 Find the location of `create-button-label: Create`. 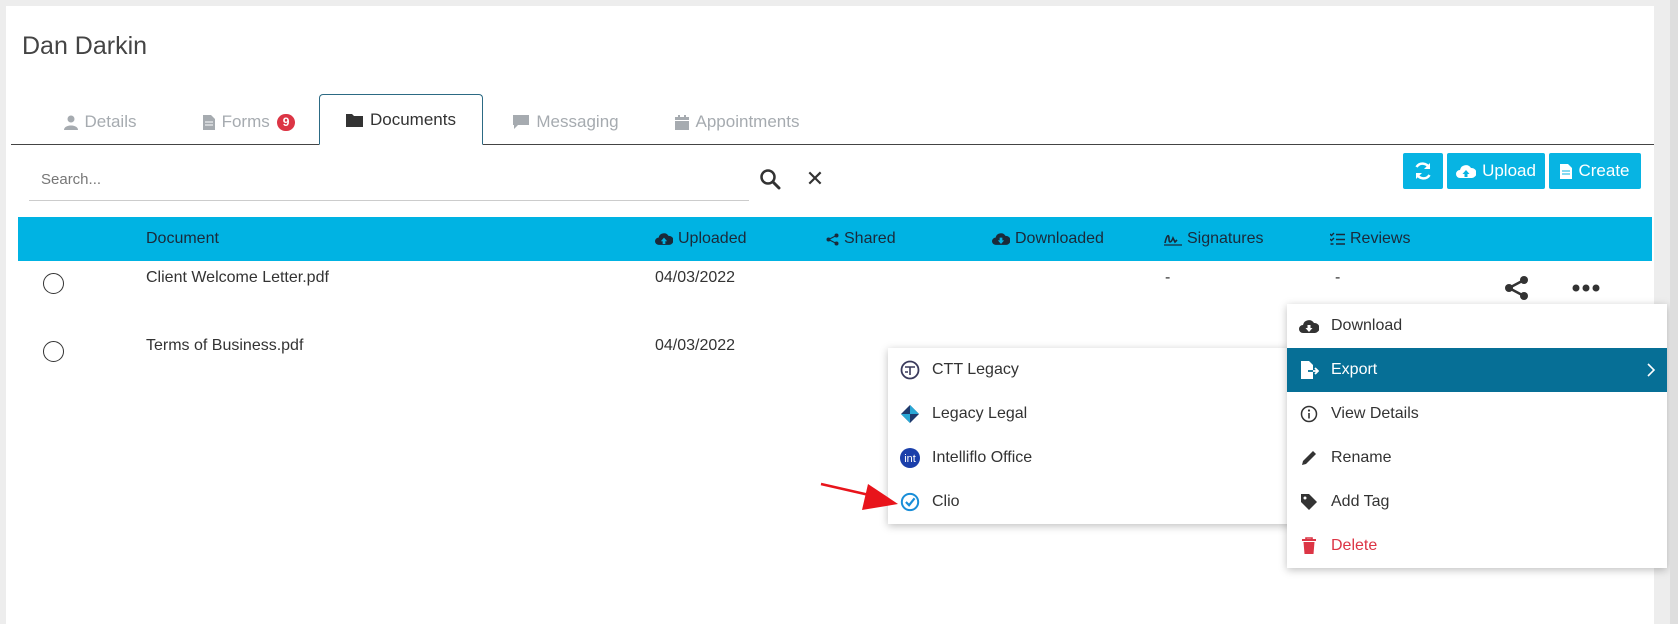

create-button-label: Create is located at coordinates (1604, 170).